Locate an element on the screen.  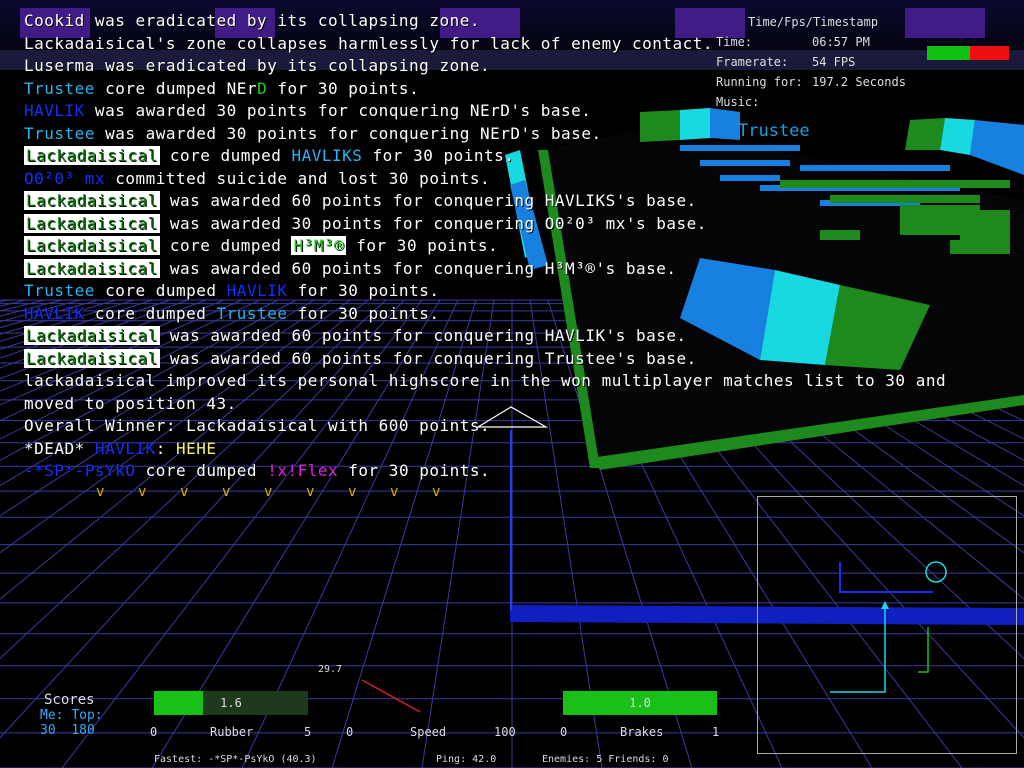
ping-value: 42.0 is located at coordinates (484, 759).